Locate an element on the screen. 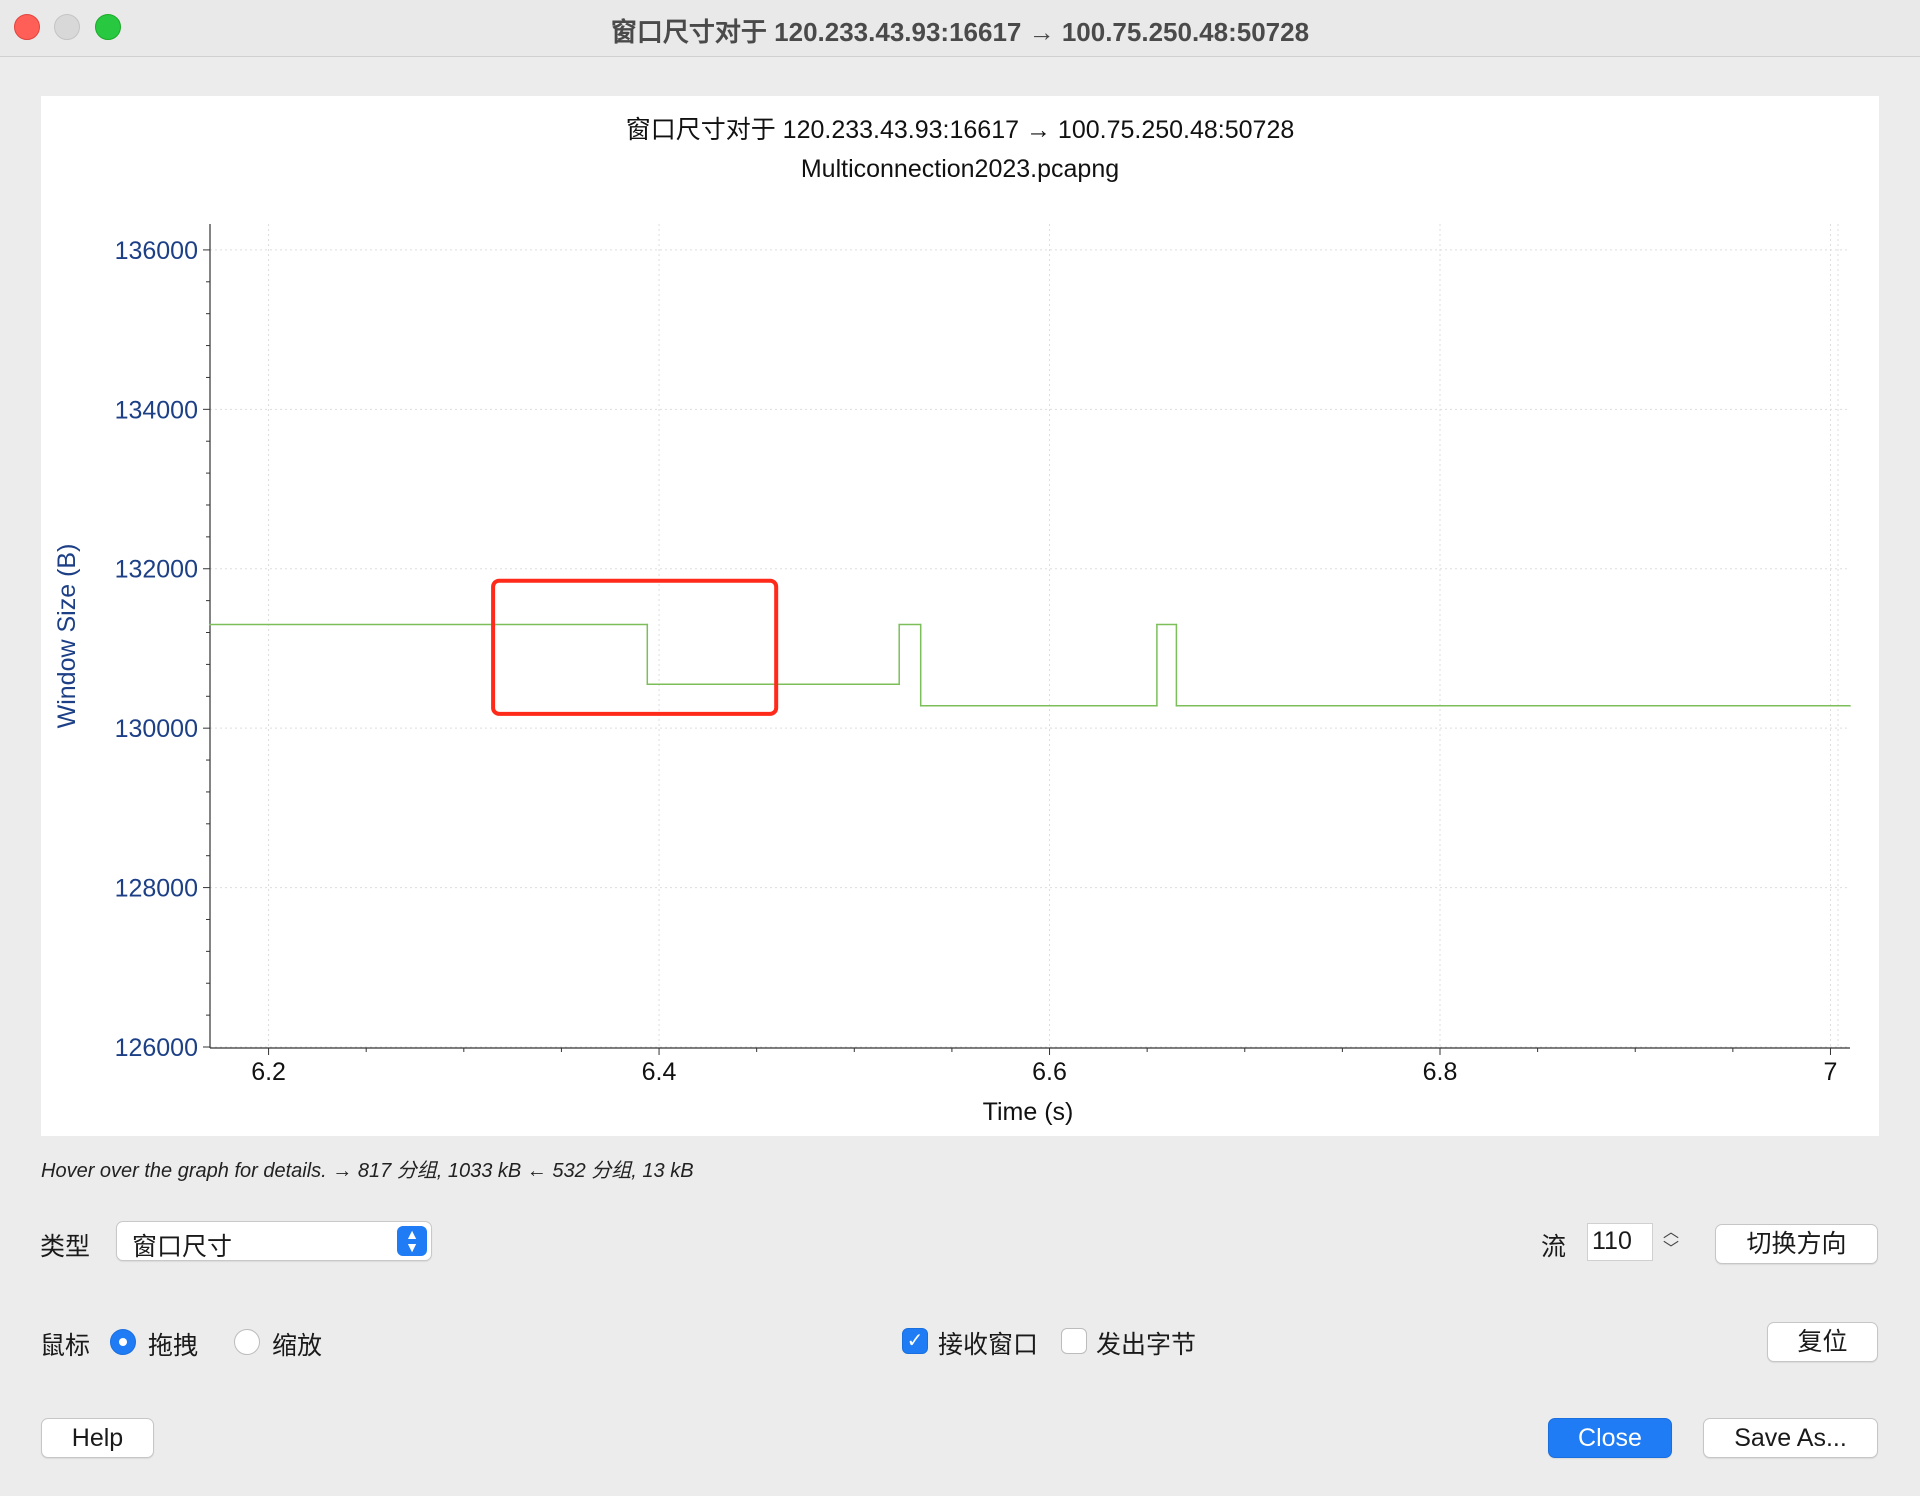 This screenshot has width=1920, height=1496. stream-number-input: 110 is located at coordinates (1620, 1242).